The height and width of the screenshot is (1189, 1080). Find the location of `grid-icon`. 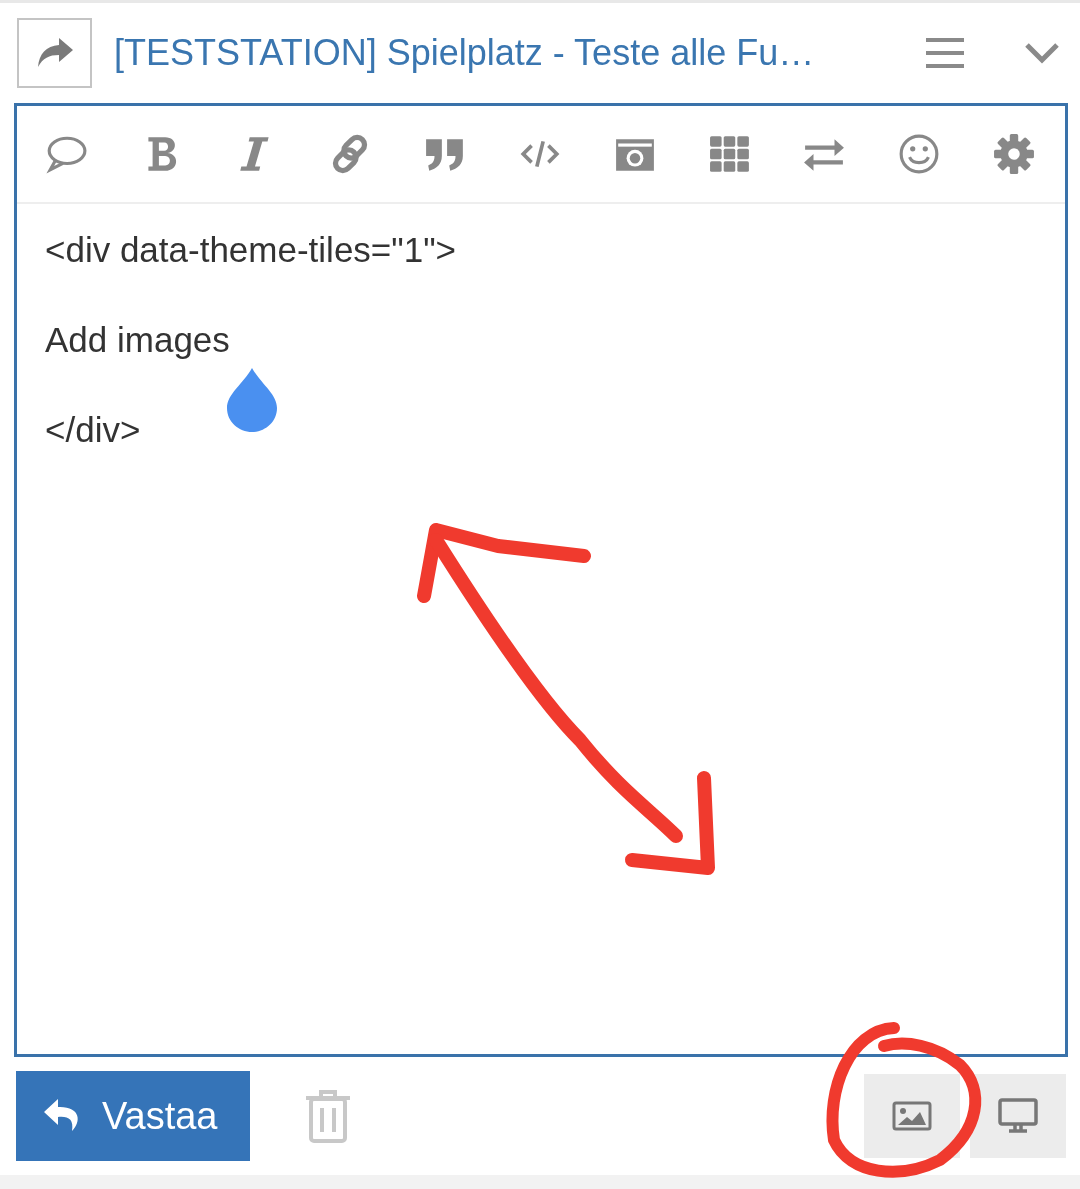

grid-icon is located at coordinates (729, 154).